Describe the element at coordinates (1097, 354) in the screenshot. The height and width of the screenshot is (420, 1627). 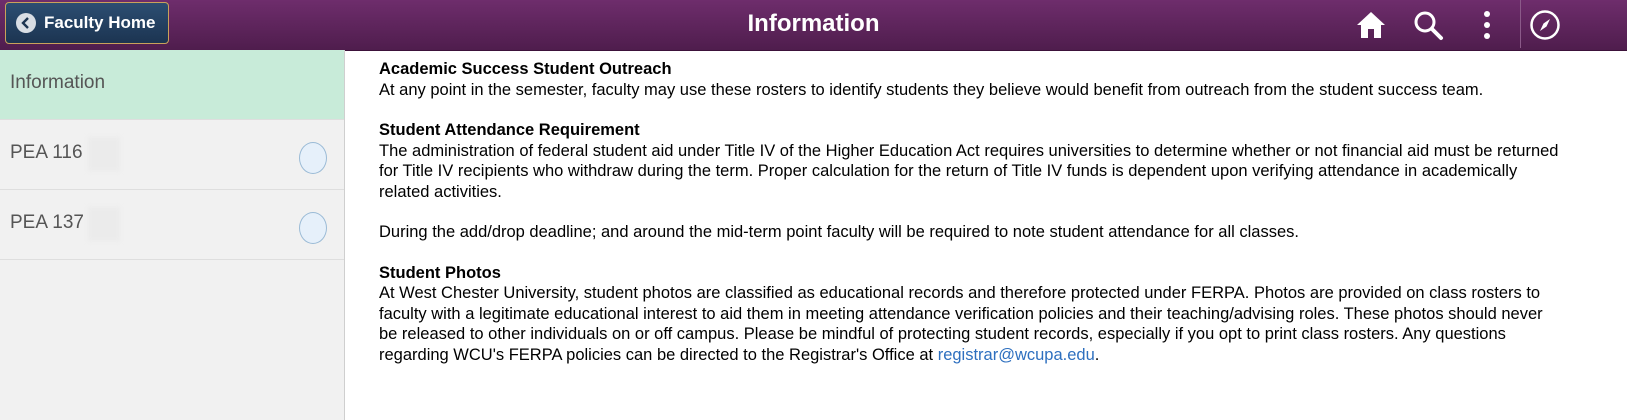
I see `photos-end: .` at that location.